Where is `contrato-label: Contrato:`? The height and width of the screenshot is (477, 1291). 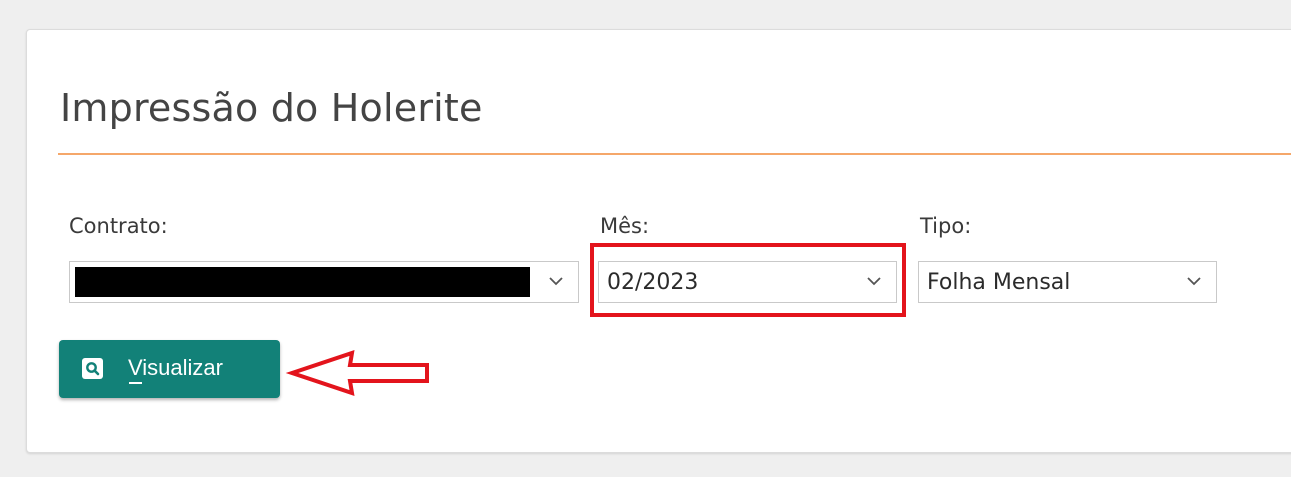 contrato-label: Contrato: is located at coordinates (118, 226).